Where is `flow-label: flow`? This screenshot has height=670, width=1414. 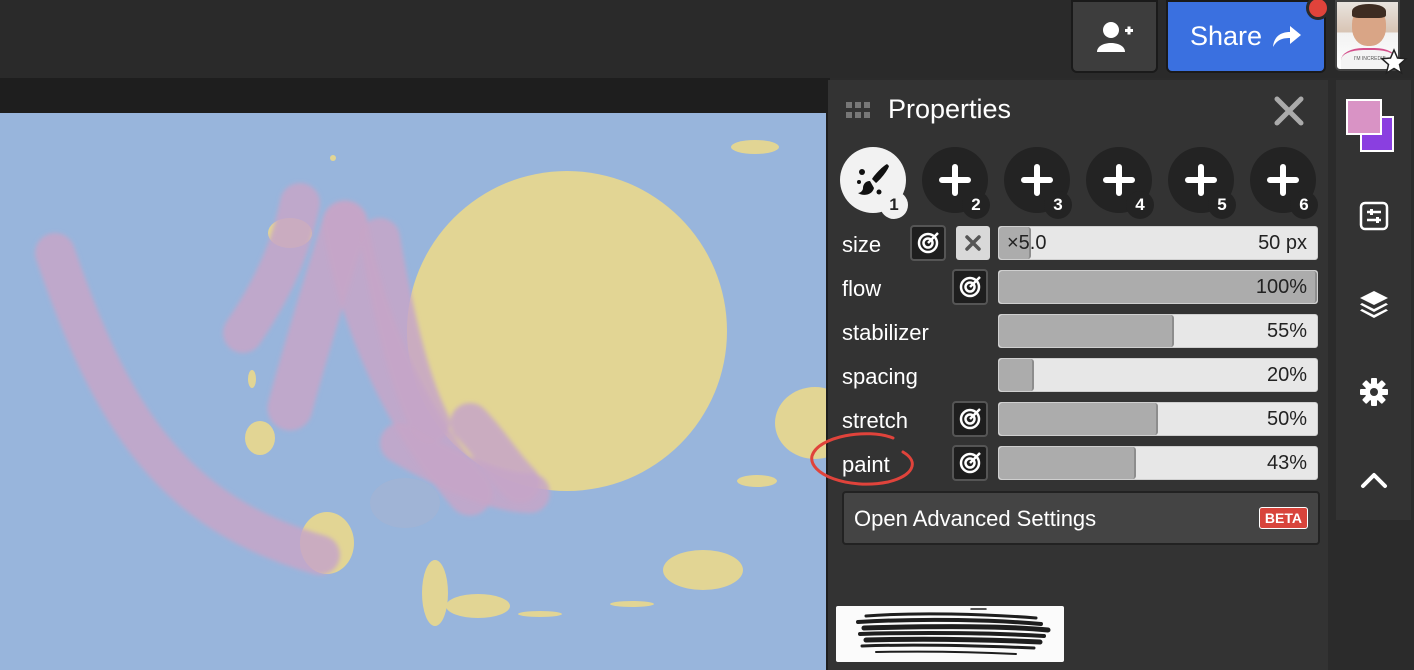 flow-label: flow is located at coordinates (862, 288).